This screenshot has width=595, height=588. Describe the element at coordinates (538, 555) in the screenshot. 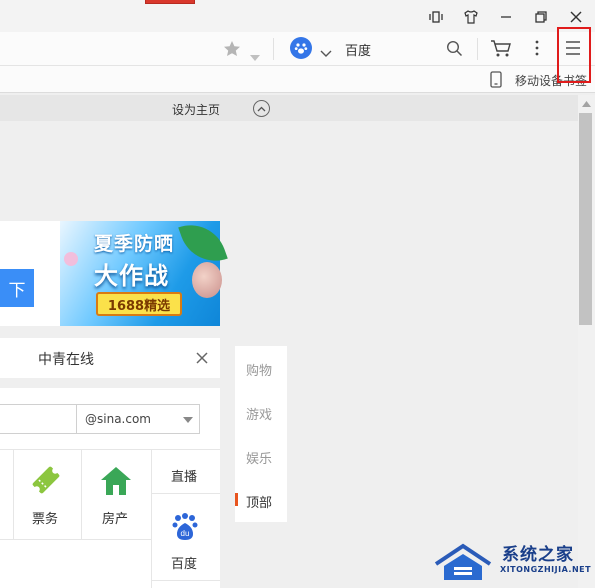

I see `watermark-brand: 系统之家` at that location.